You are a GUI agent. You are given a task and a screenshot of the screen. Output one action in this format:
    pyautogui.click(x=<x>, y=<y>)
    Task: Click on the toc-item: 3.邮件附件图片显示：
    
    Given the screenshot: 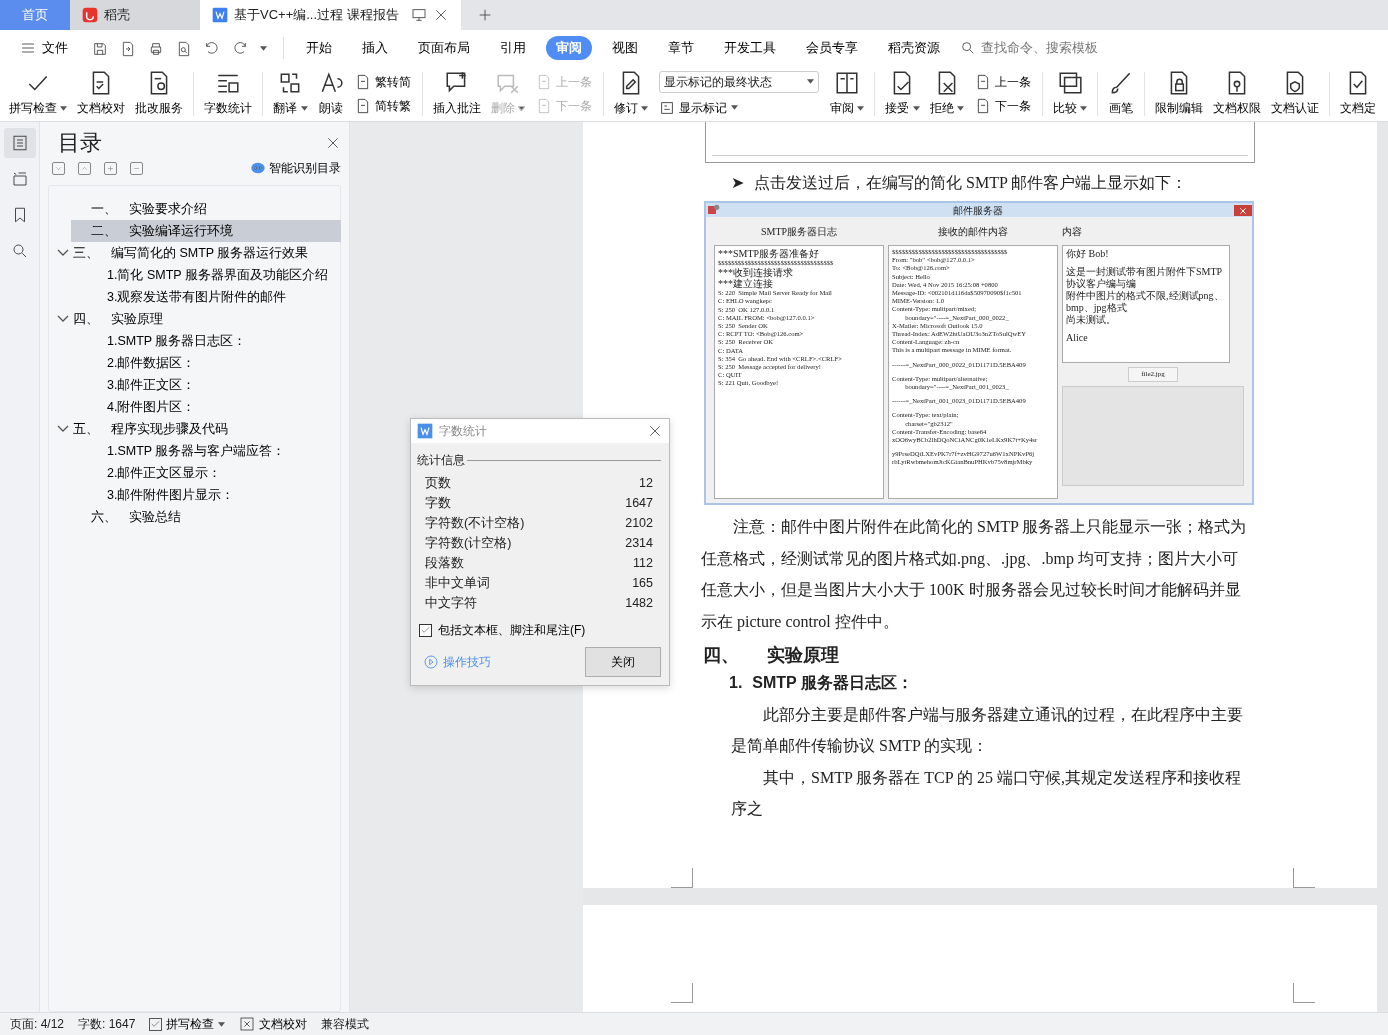 What is the action you would take?
    pyautogui.click(x=206, y=495)
    